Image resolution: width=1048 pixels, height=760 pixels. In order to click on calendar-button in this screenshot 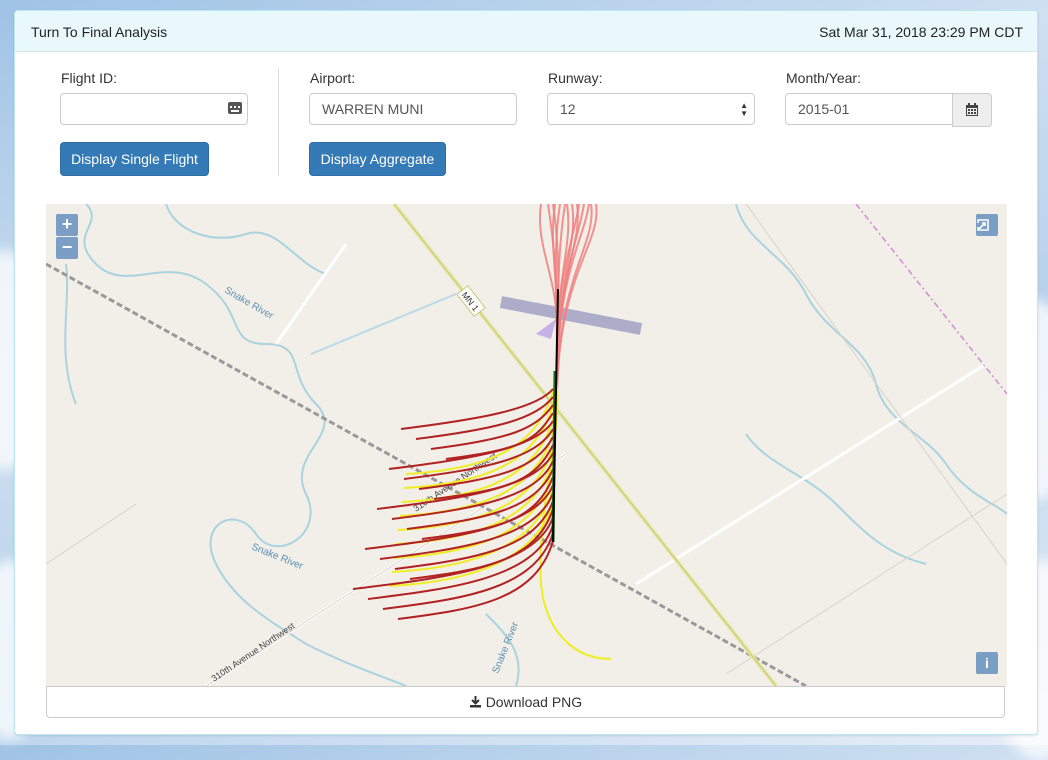, I will do `click(972, 110)`.